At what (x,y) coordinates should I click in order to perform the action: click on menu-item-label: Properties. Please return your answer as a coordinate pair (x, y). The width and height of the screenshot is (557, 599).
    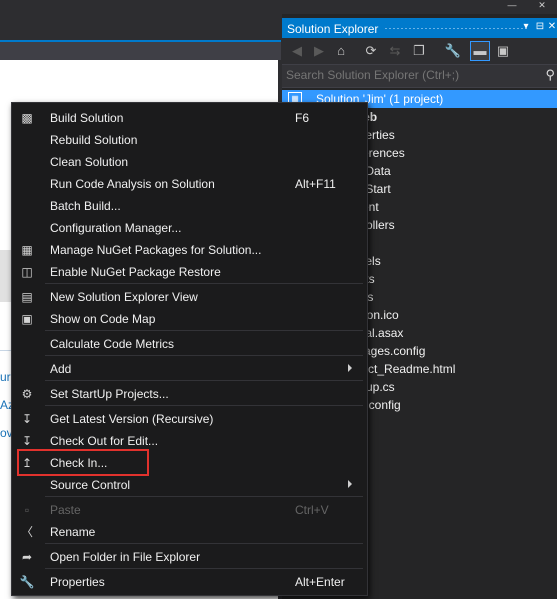
    Looking at the image, I should click on (77, 582).